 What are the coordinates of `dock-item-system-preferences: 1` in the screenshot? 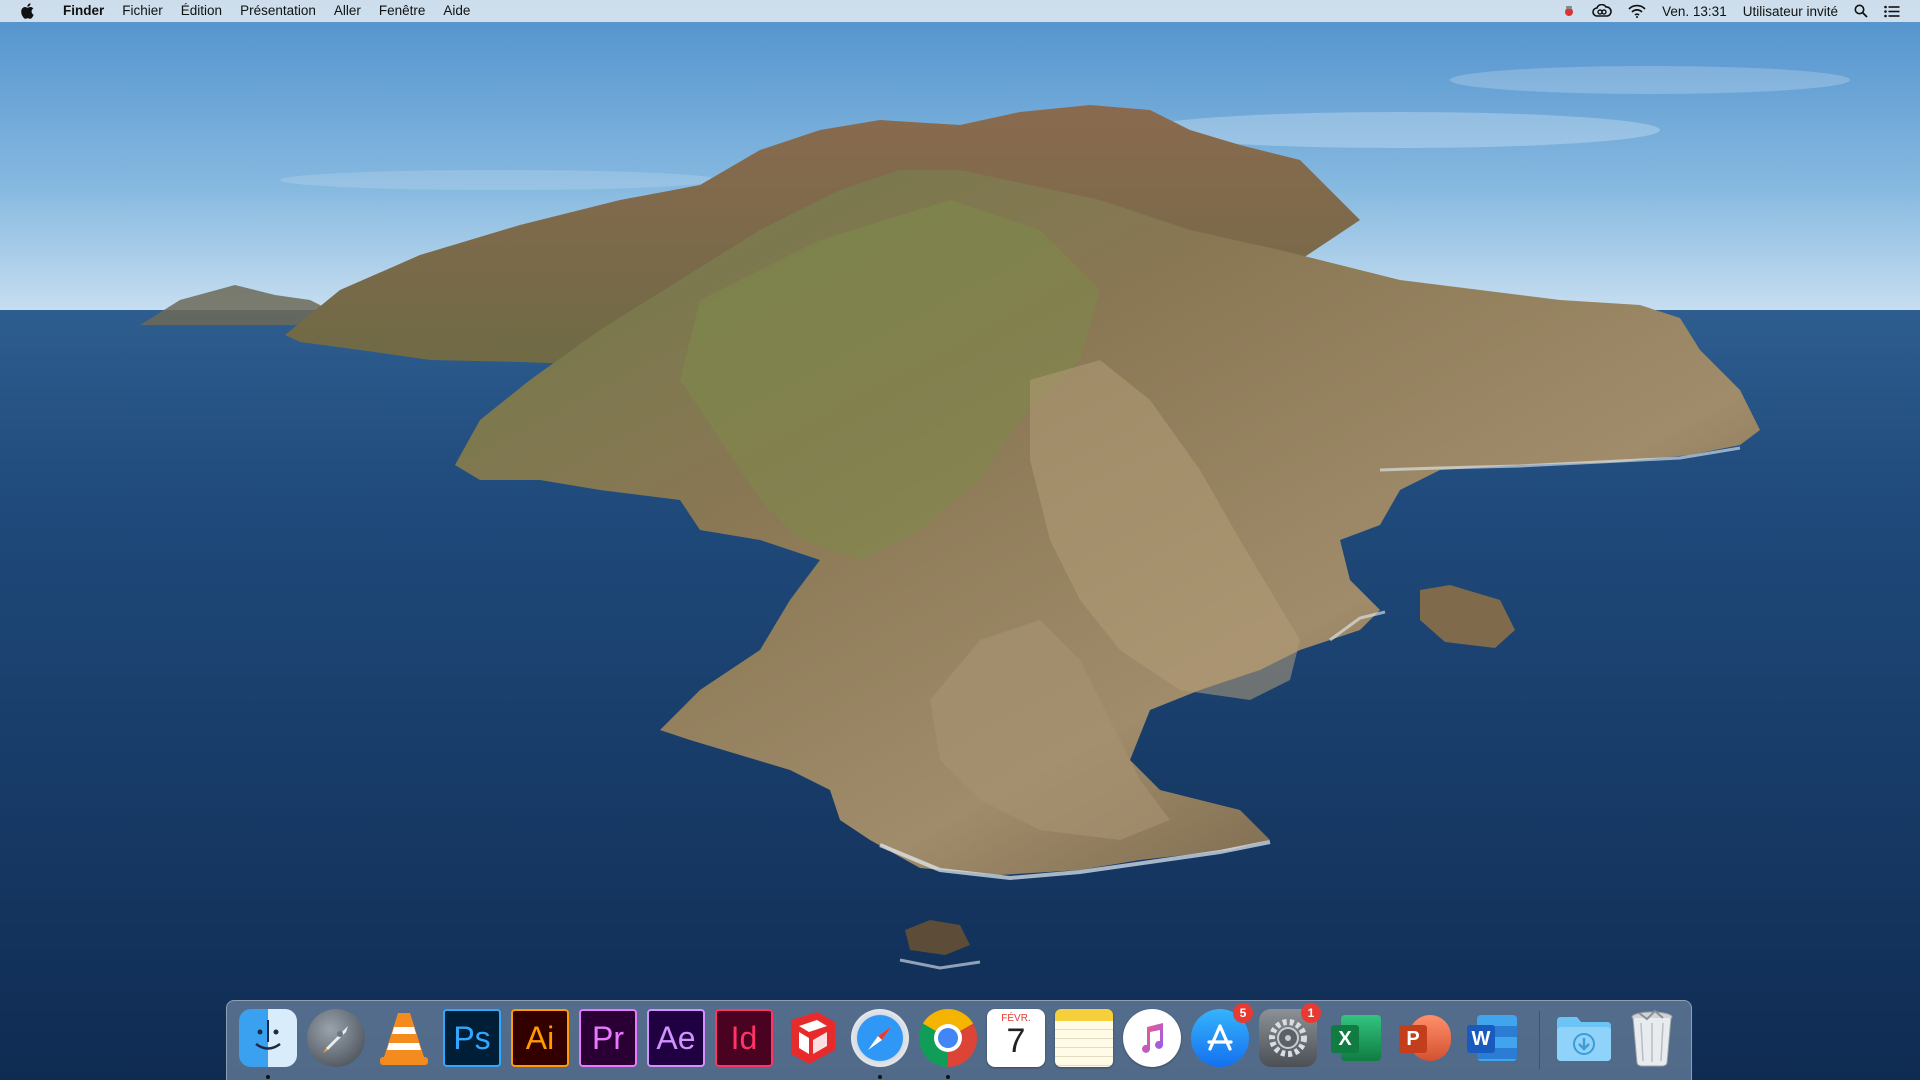 It's located at (1290, 1035).